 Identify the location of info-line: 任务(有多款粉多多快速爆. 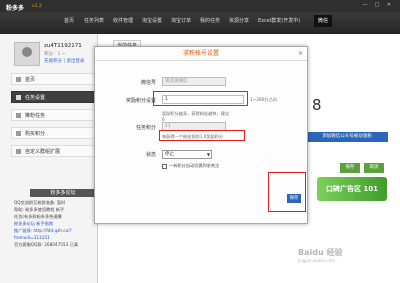
(38, 216).